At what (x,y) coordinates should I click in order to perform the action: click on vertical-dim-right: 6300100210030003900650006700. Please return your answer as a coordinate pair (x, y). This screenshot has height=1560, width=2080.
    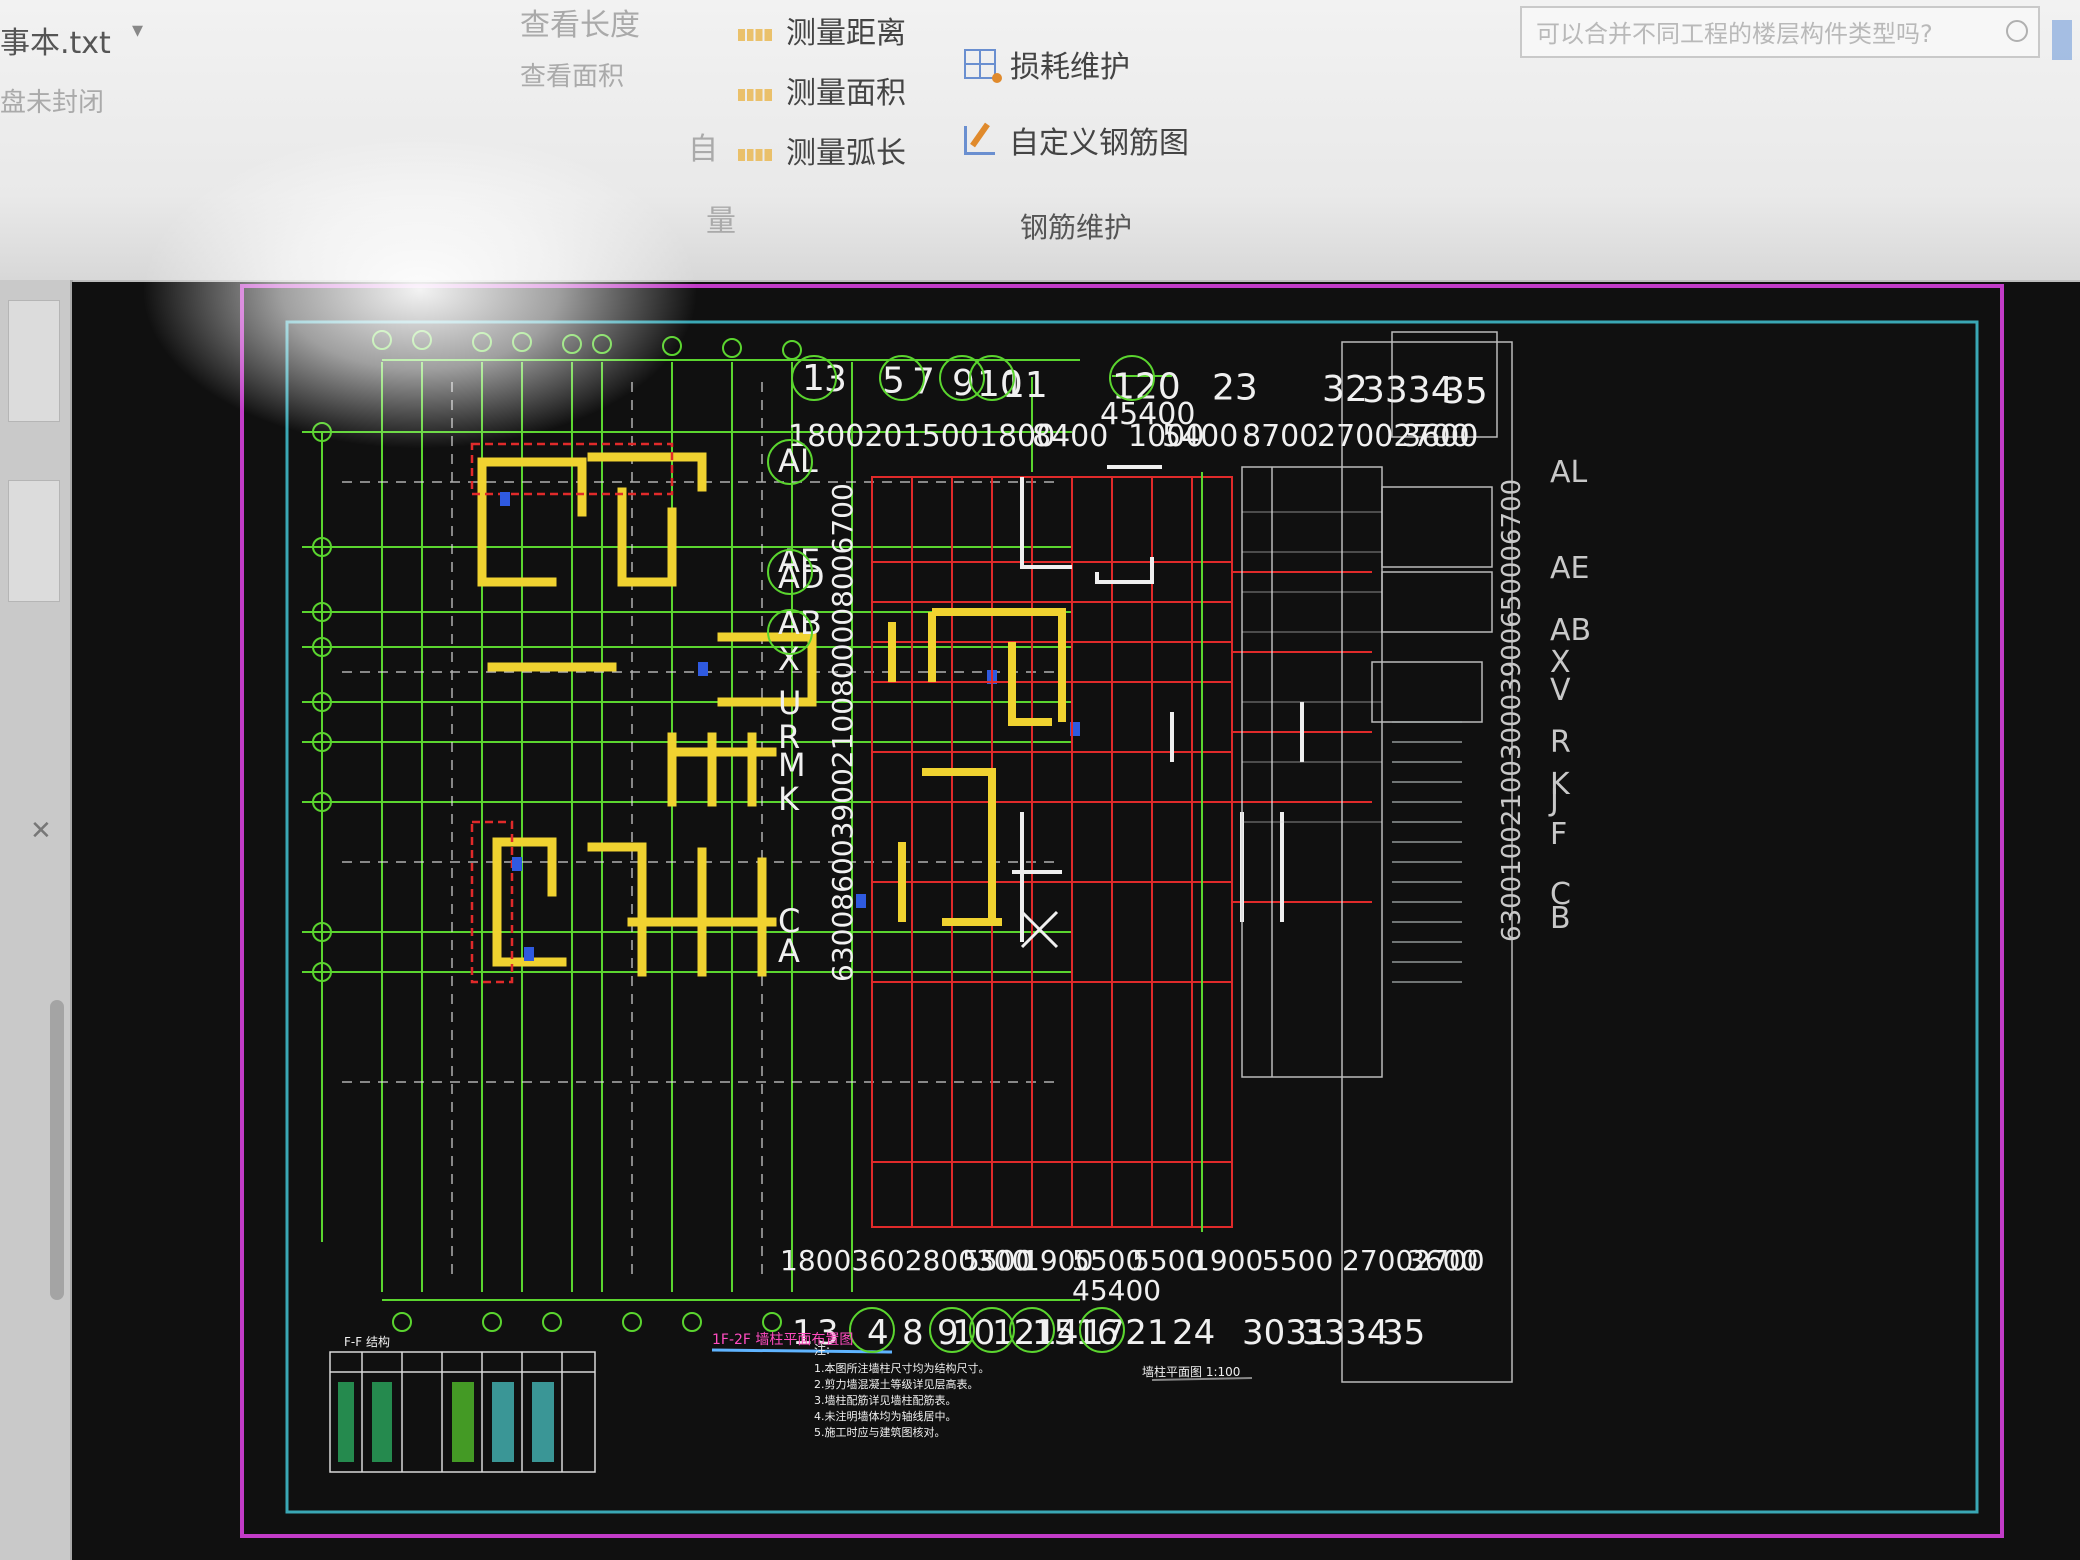
    Looking at the image, I should click on (1512, 710).